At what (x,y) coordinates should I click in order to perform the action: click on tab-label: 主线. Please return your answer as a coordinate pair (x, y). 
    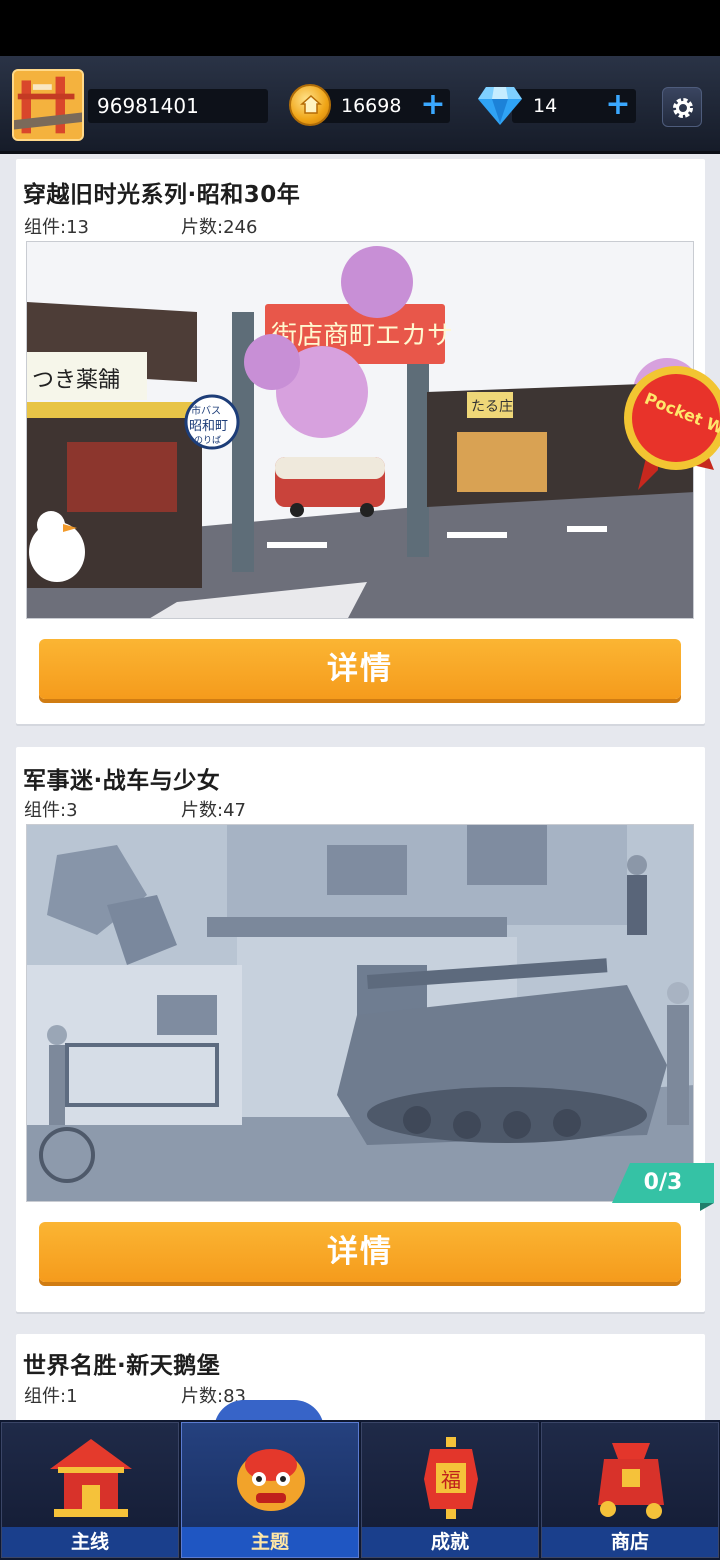
    Looking at the image, I should click on (90, 1542).